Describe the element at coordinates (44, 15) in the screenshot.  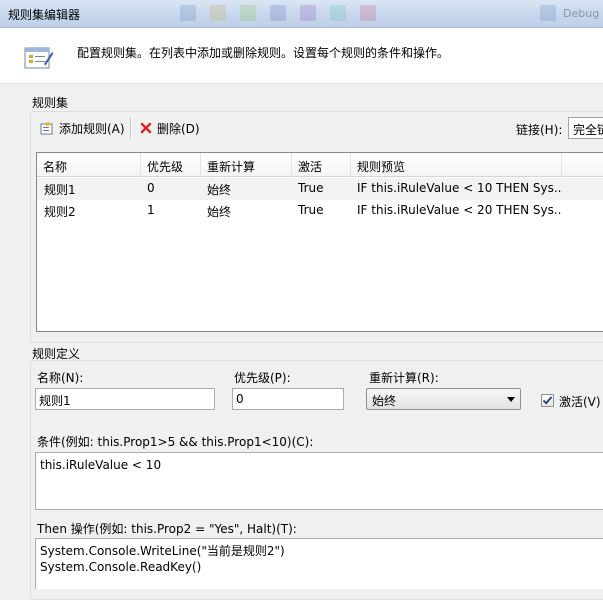
I see `window-title: 规则集编辑器` at that location.